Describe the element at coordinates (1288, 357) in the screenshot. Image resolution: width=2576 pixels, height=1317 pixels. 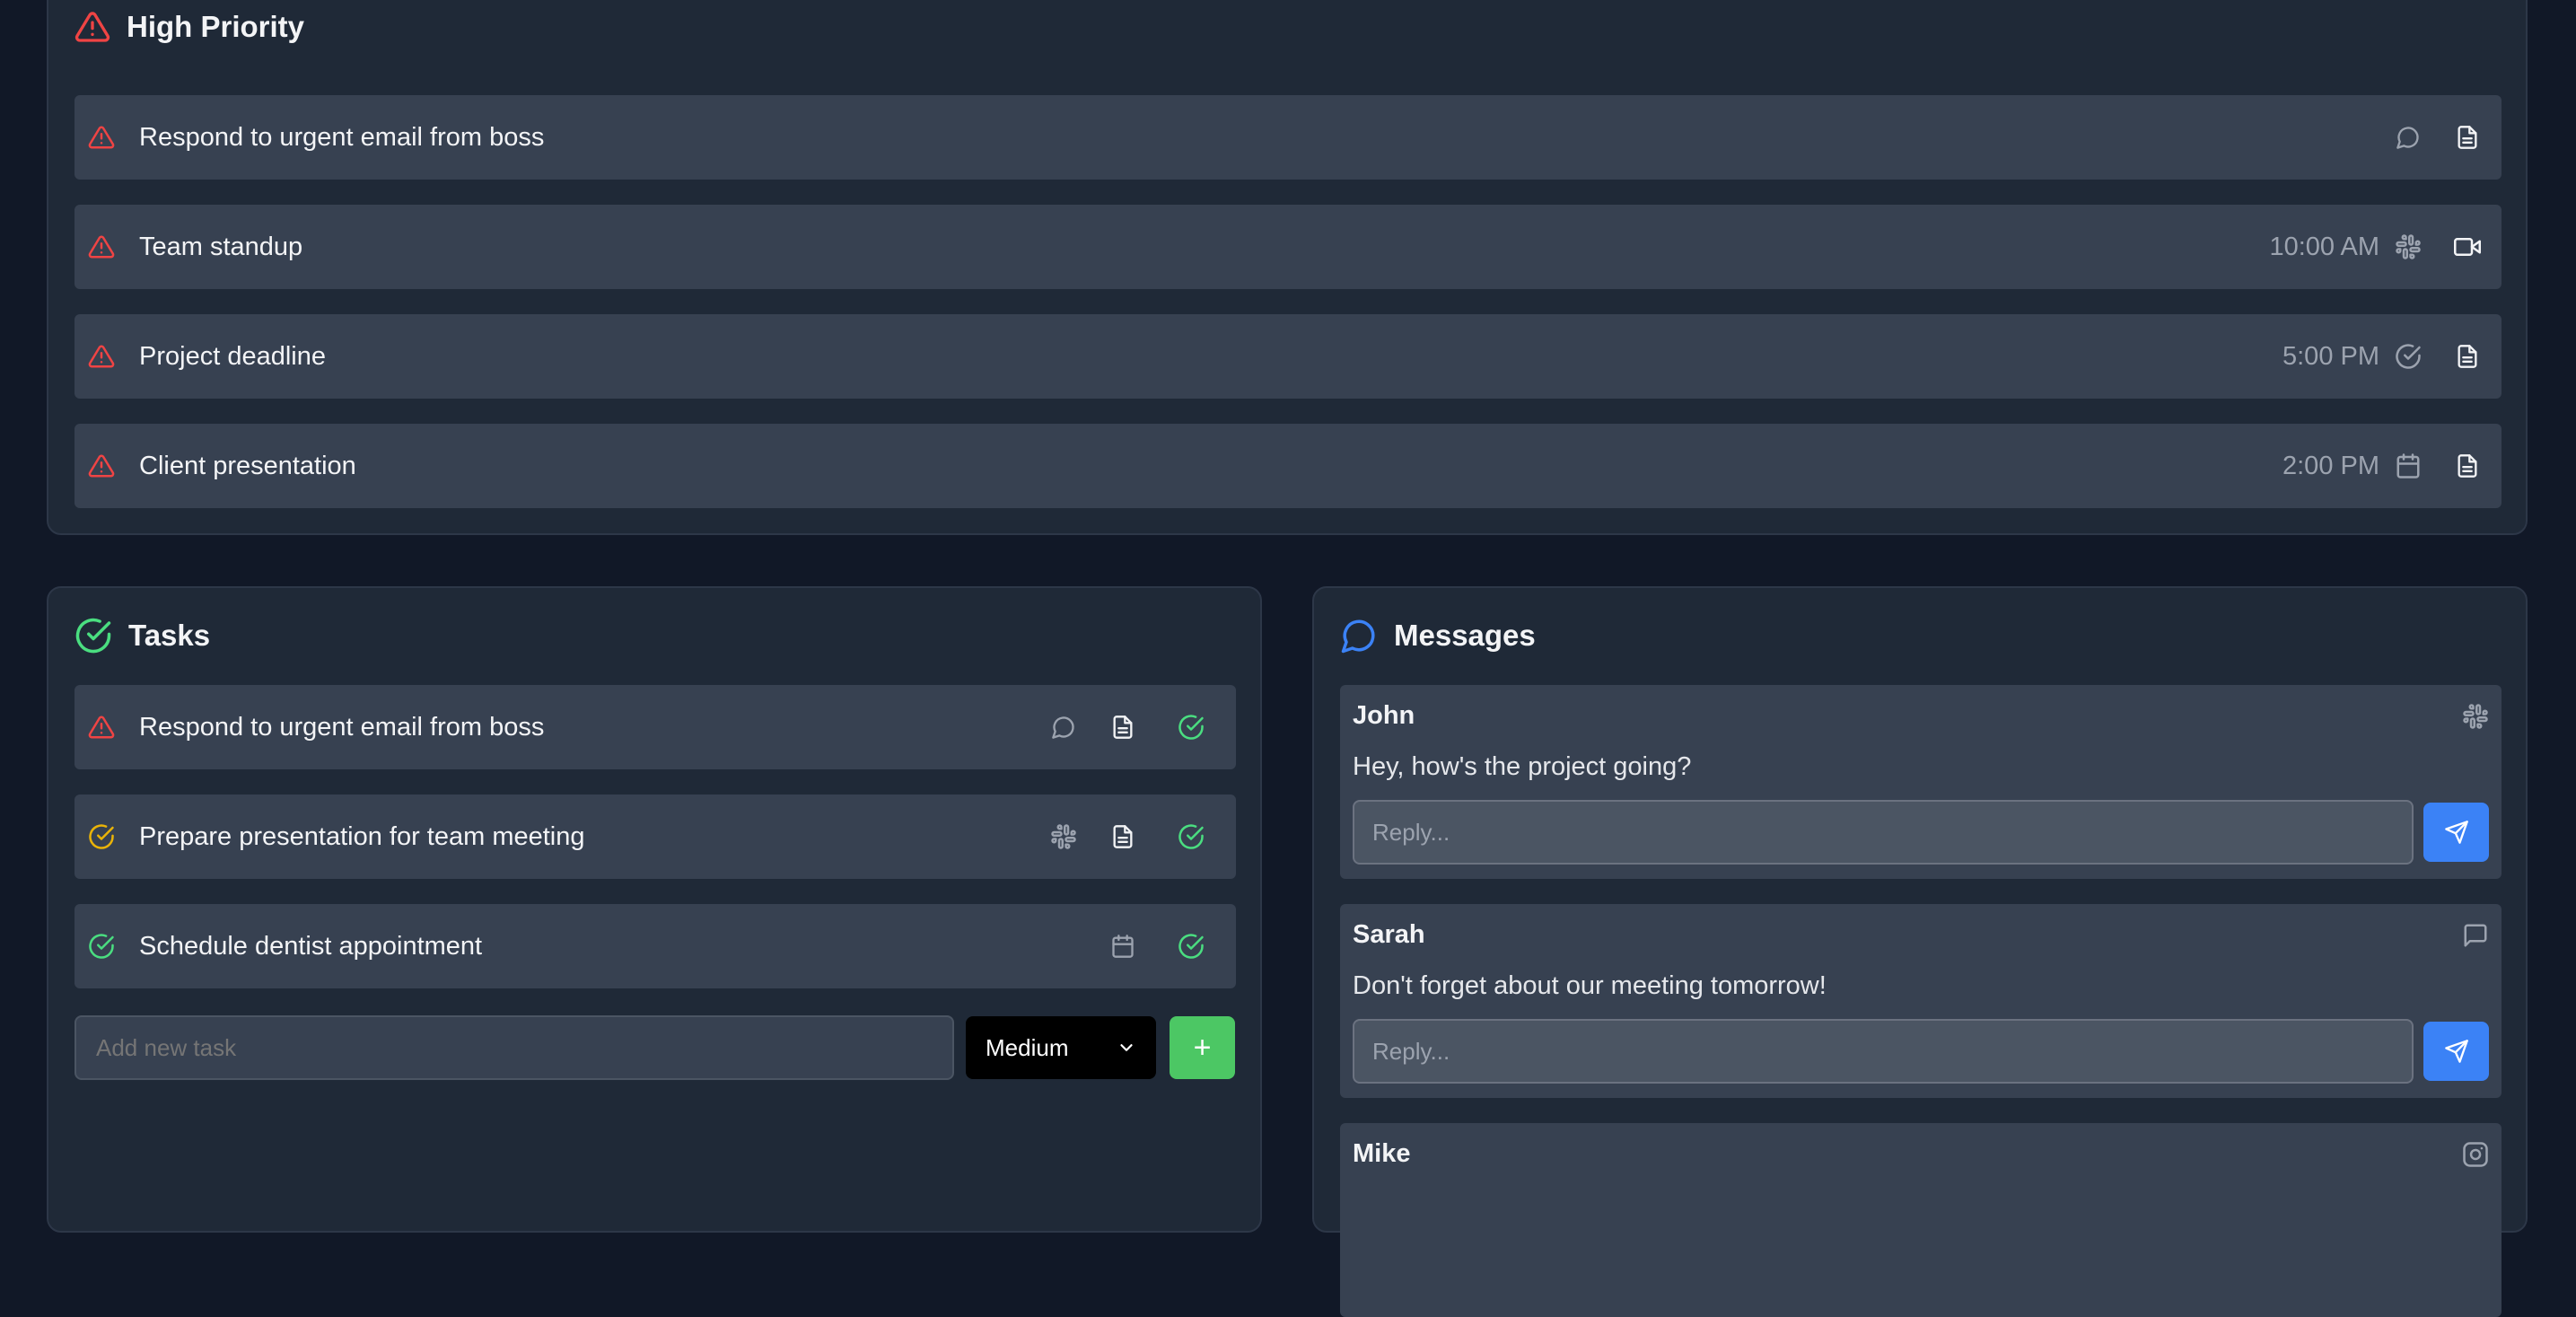
I see `priority-item: Project deadline 5:00 PM` at that location.